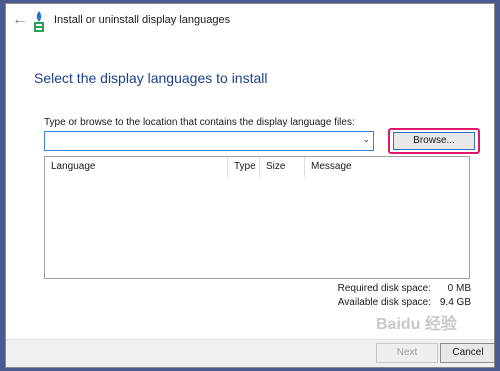  Describe the element at coordinates (39, 21) in the screenshot. I see `language-icon` at that location.